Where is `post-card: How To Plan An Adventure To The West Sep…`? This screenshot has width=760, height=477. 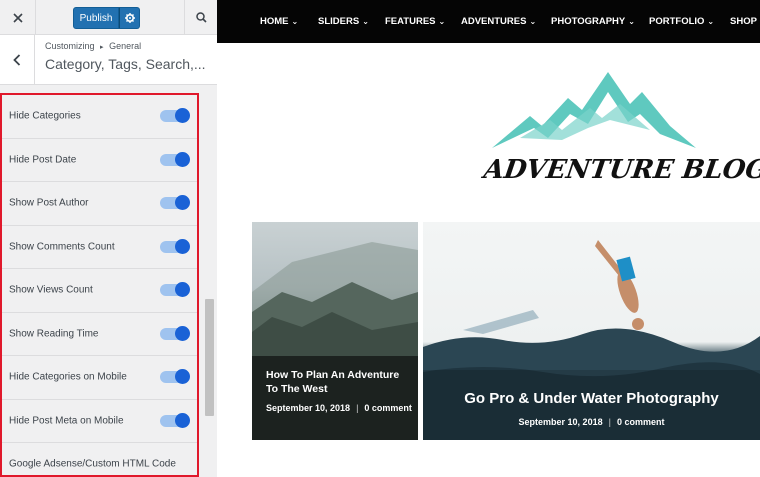
post-card: How To Plan An Adventure To The West Sep… is located at coordinates (335, 331).